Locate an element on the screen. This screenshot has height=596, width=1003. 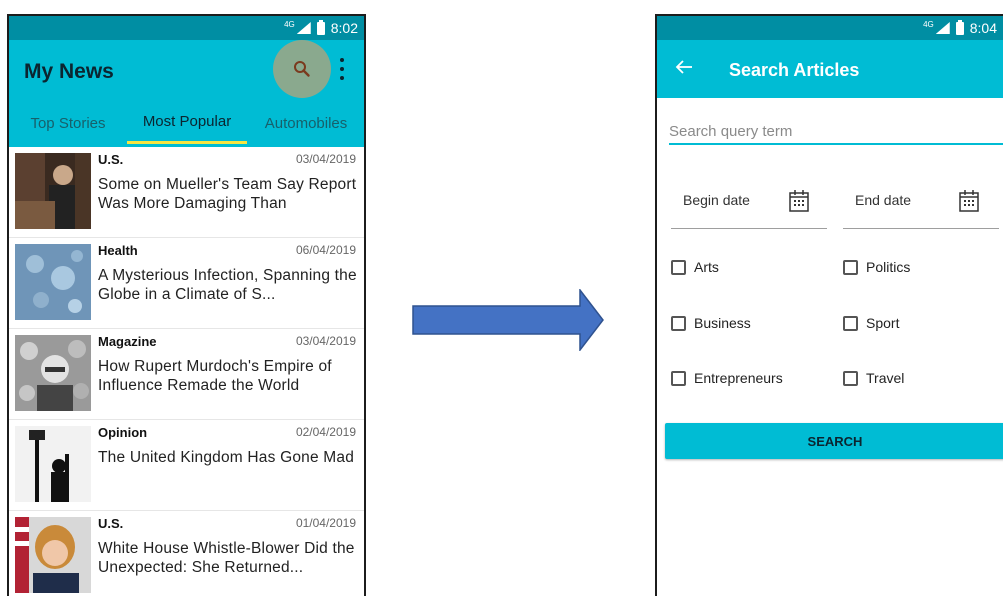
checkbox-travel: Travel is located at coordinates (873, 378).